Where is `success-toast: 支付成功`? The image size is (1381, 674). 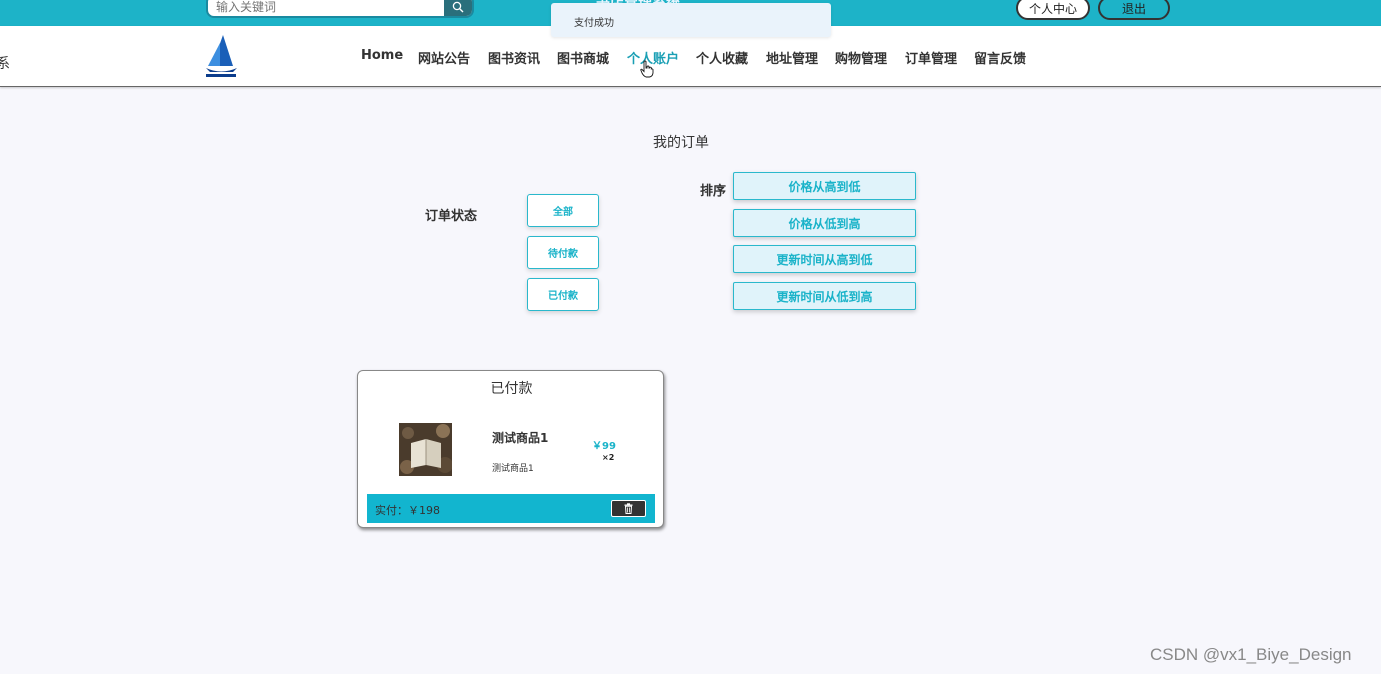
success-toast: 支付成功 is located at coordinates (691, 20).